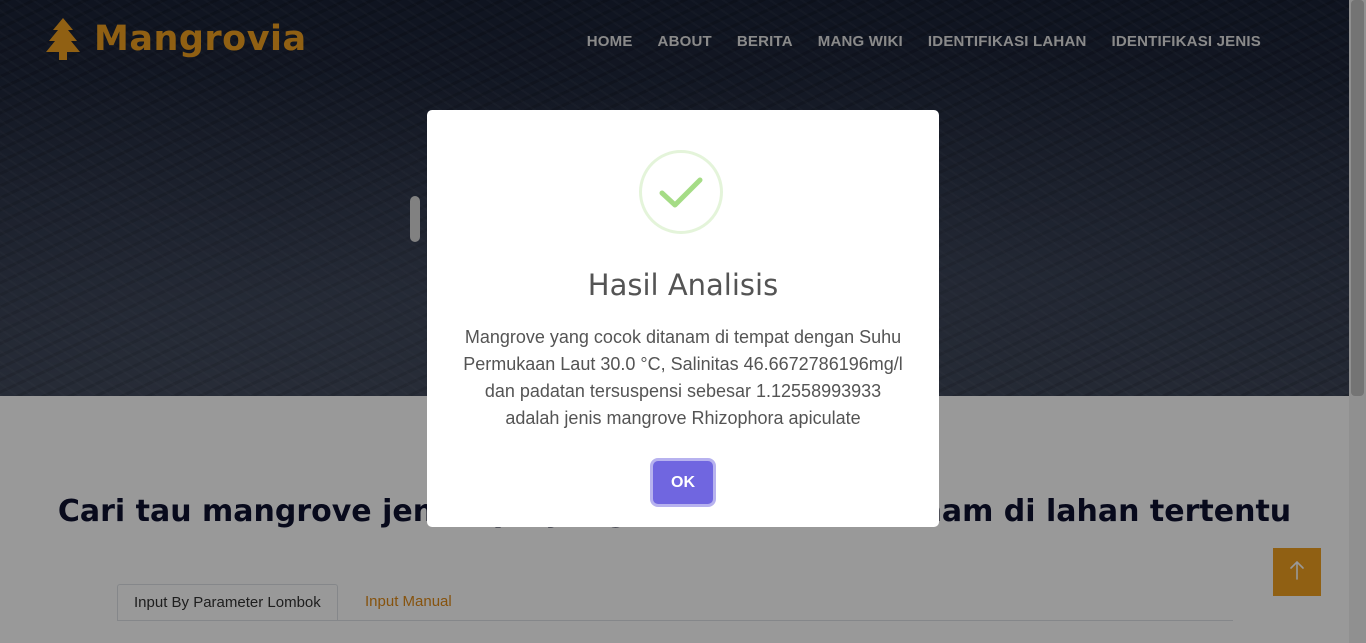 Image resolution: width=1366 pixels, height=643 pixels. I want to click on ok-button: OK, so click(683, 482).